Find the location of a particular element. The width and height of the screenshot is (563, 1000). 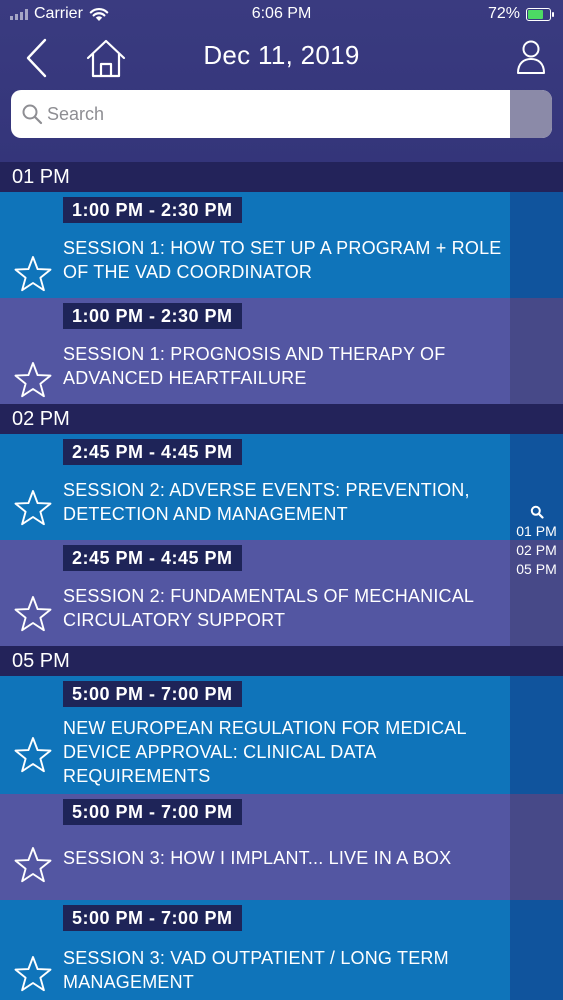

search-input is located at coordinates (277, 114).